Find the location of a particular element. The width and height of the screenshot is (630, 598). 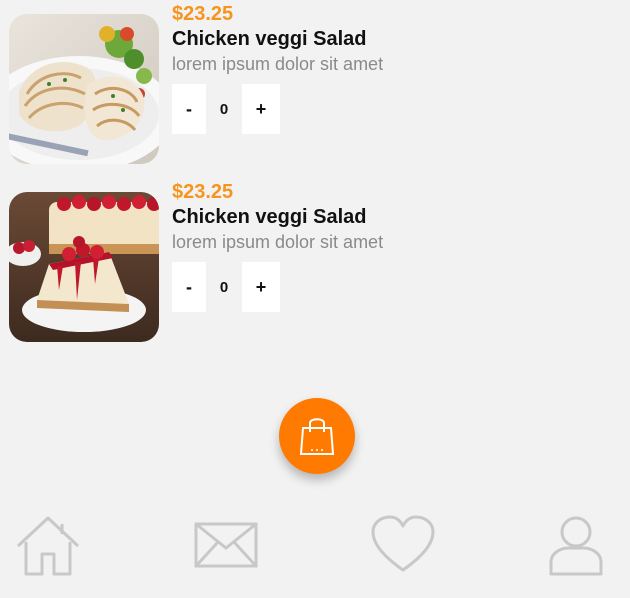

home-icon is located at coordinates (48, 546).